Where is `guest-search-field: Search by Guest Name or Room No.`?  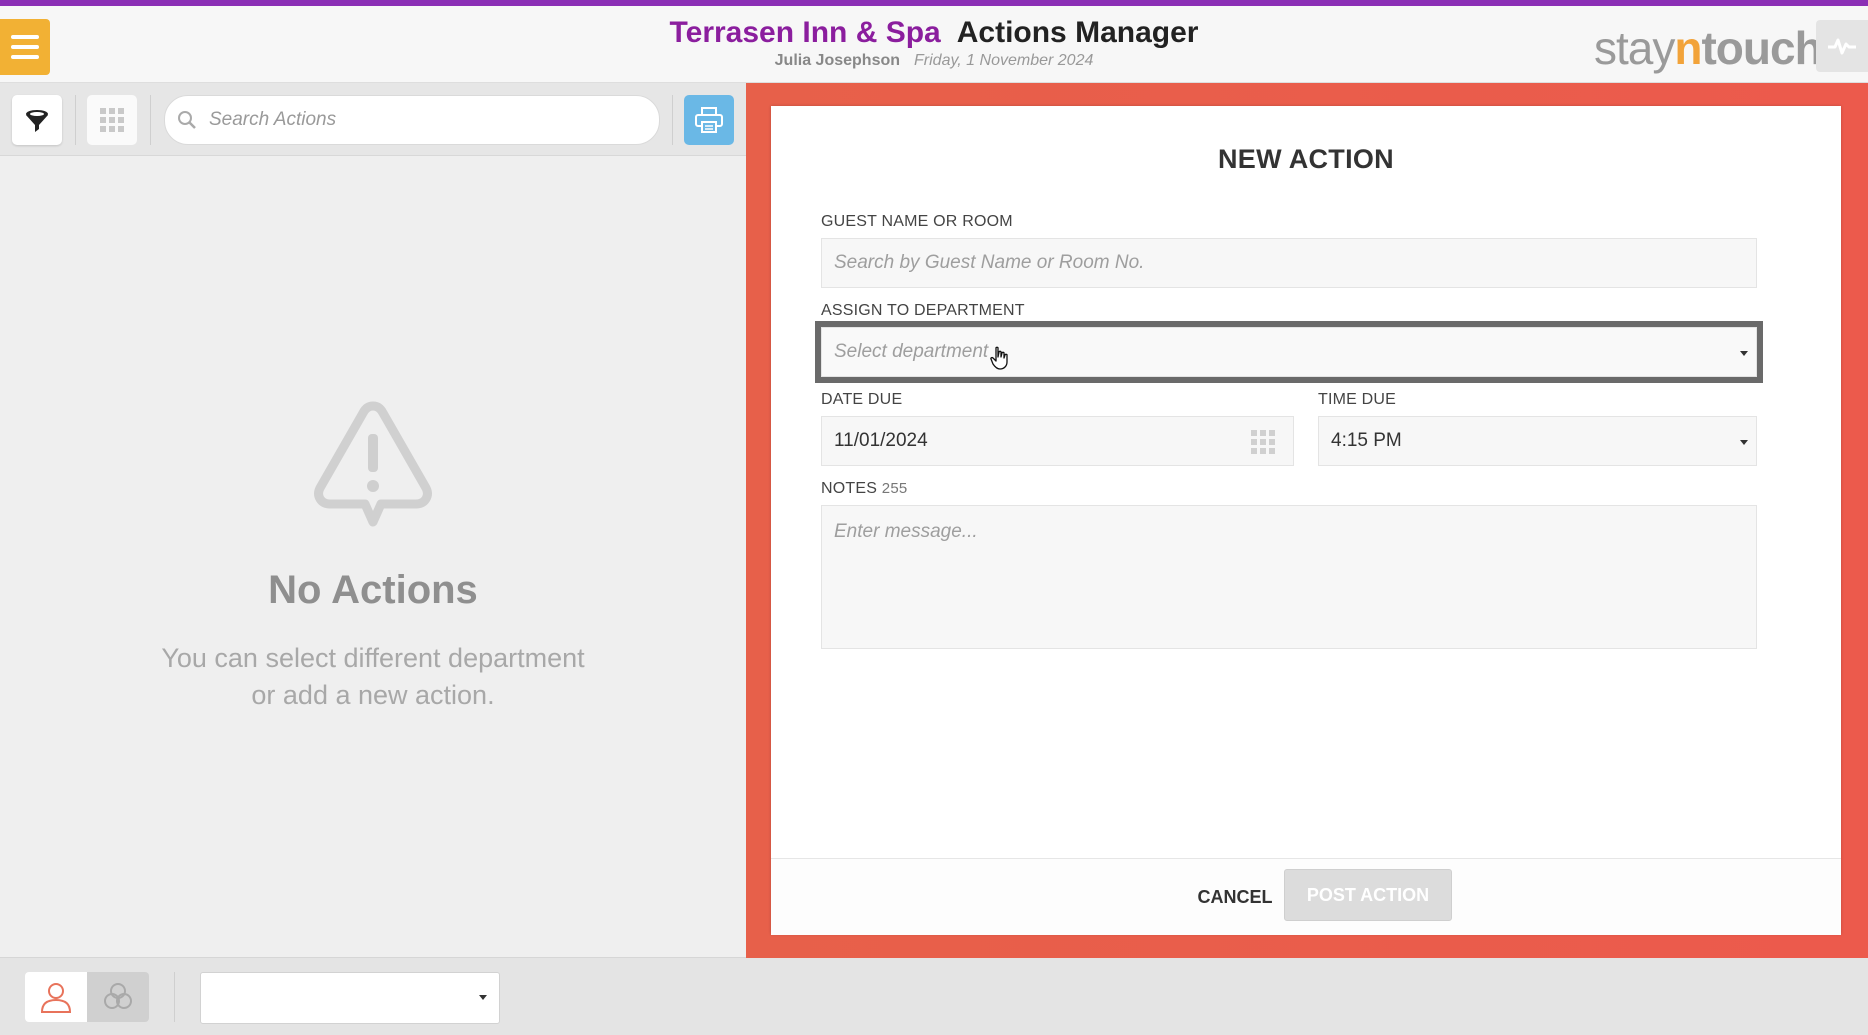
guest-search-field: Search by Guest Name or Room No. is located at coordinates (1289, 263).